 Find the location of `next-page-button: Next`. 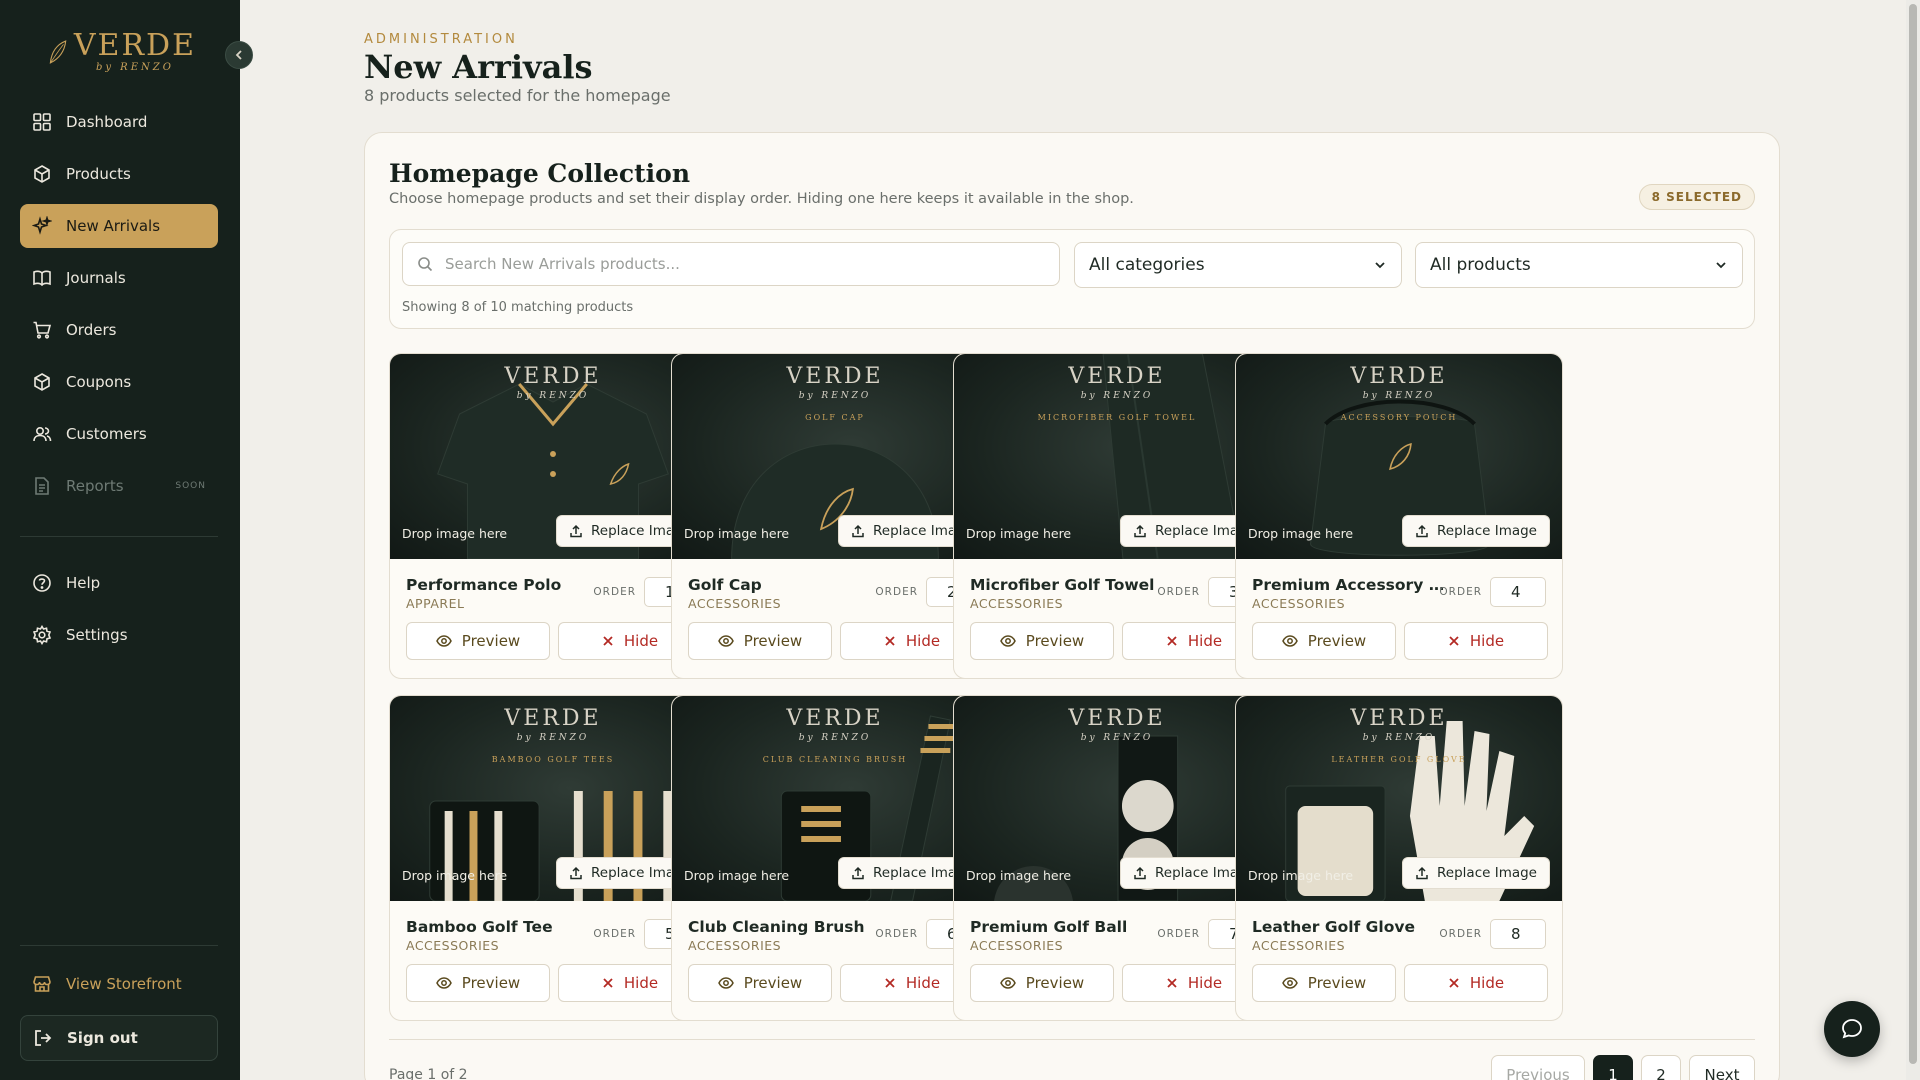

next-page-button: Next is located at coordinates (1722, 1067).